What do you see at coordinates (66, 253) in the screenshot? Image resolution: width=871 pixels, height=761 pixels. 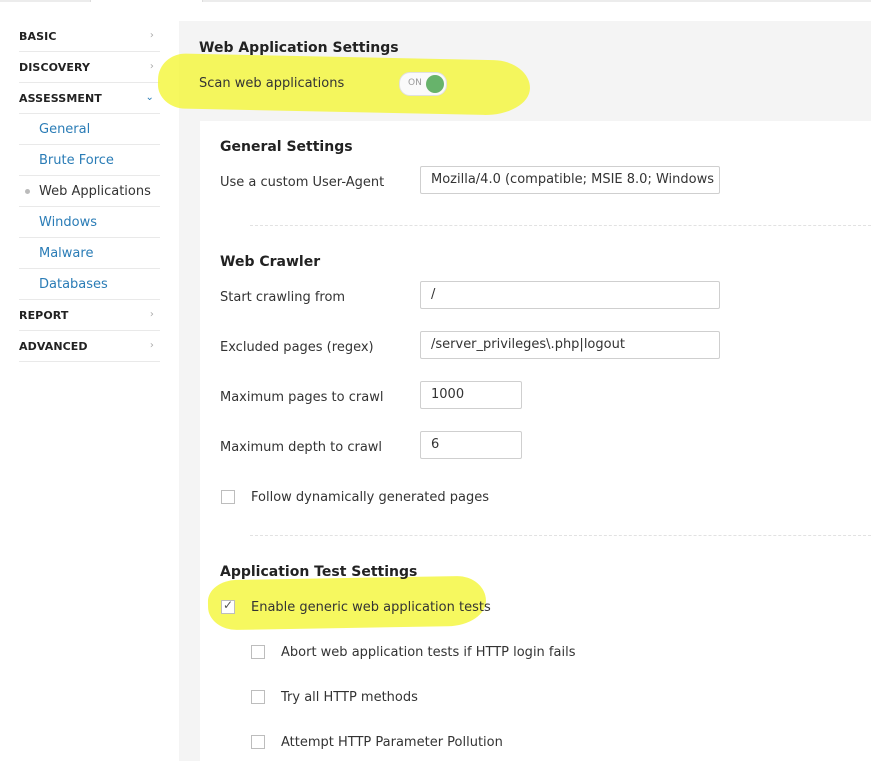 I see `sidebar-subitem-label: Malware` at bounding box center [66, 253].